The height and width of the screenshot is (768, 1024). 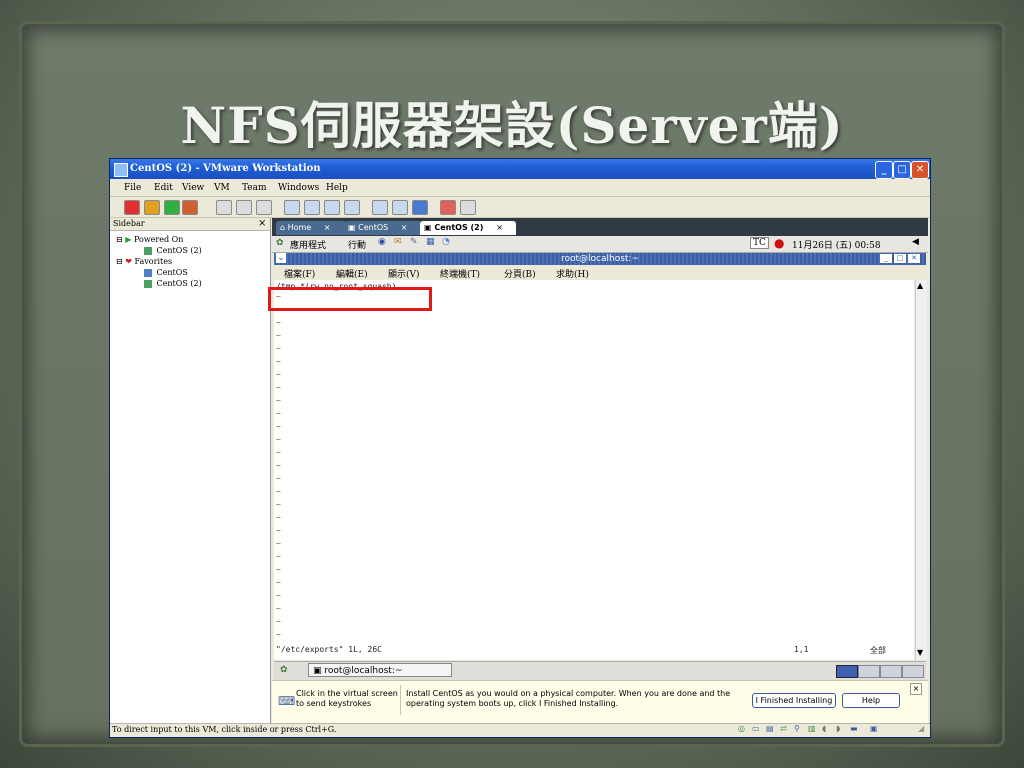 I want to click on terminal-menu-help: 求助(H), so click(x=572, y=273).